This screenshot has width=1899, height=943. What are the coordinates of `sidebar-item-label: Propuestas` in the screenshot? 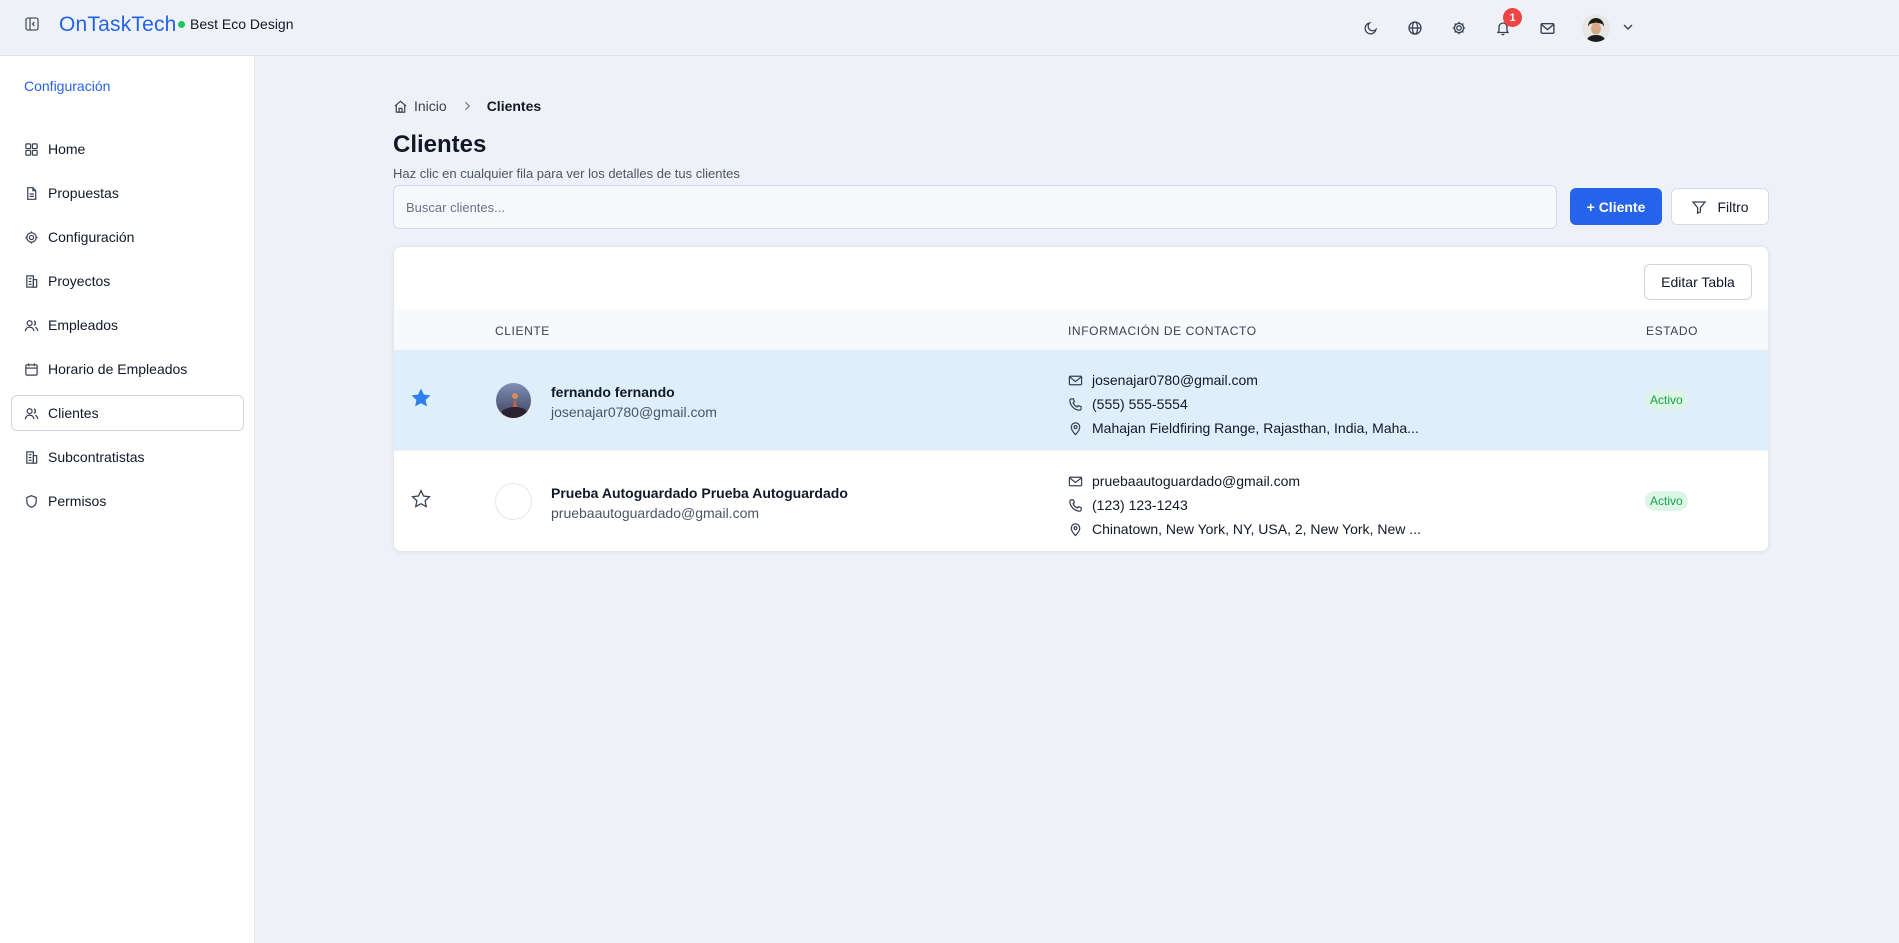 It's located at (83, 193).